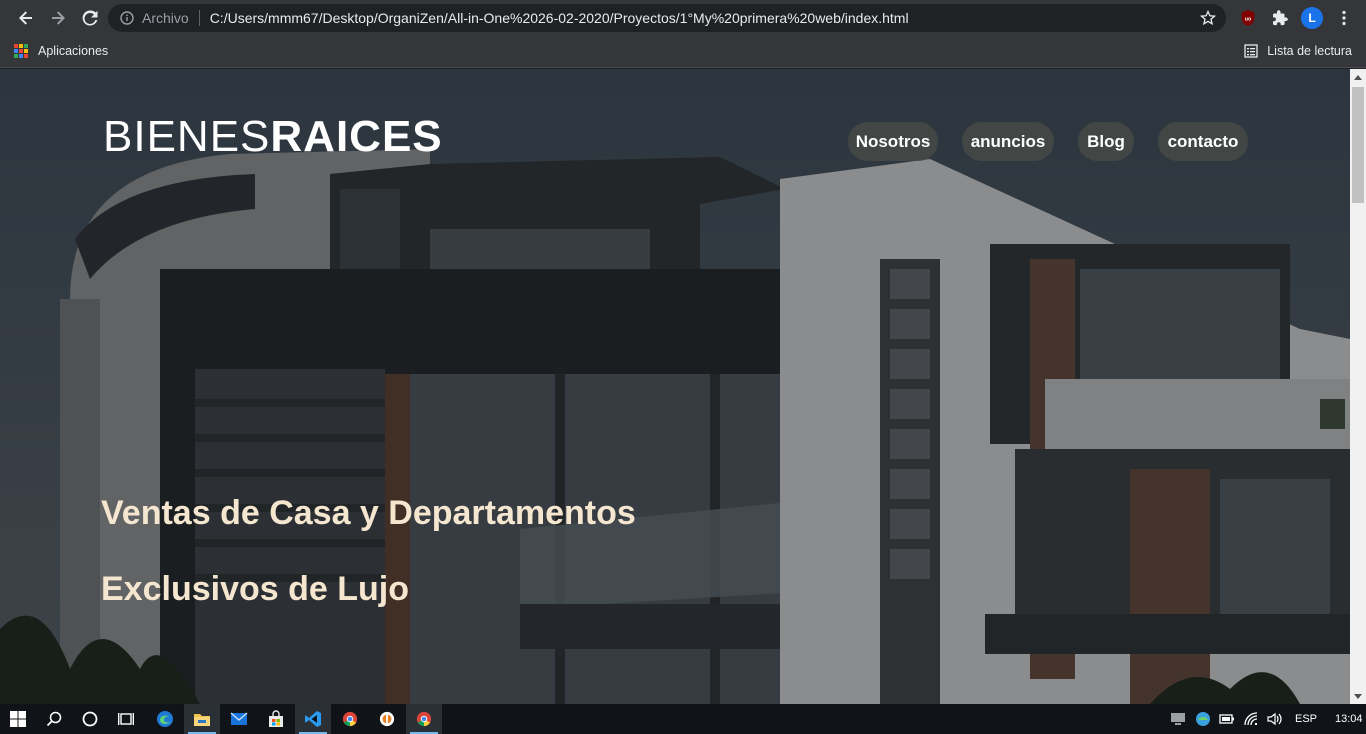 The image size is (1366, 734). Describe the element at coordinates (1275, 719) in the screenshot. I see `volume-icon` at that location.